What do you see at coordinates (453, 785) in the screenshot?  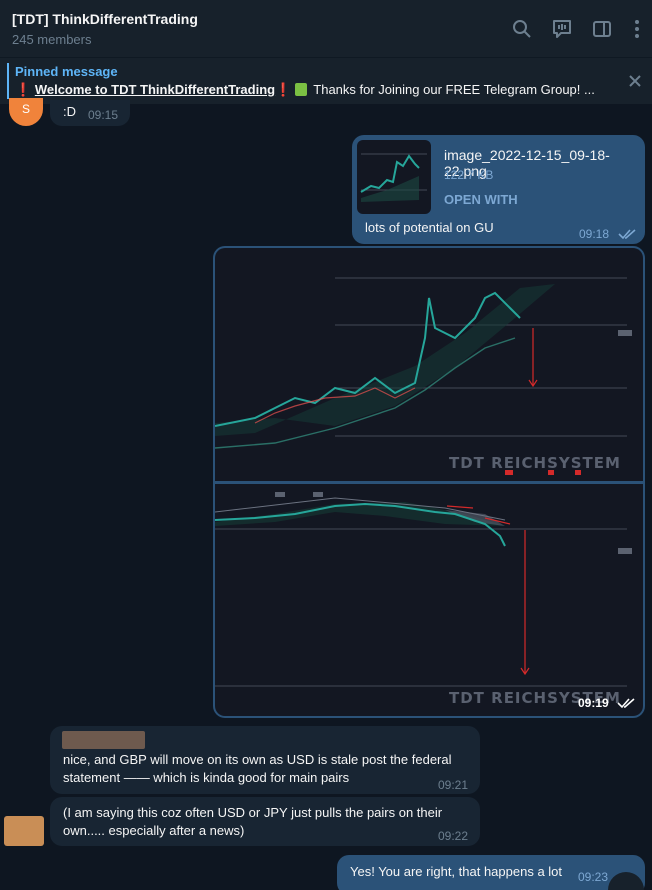 I see `message-time: 09:21` at bounding box center [453, 785].